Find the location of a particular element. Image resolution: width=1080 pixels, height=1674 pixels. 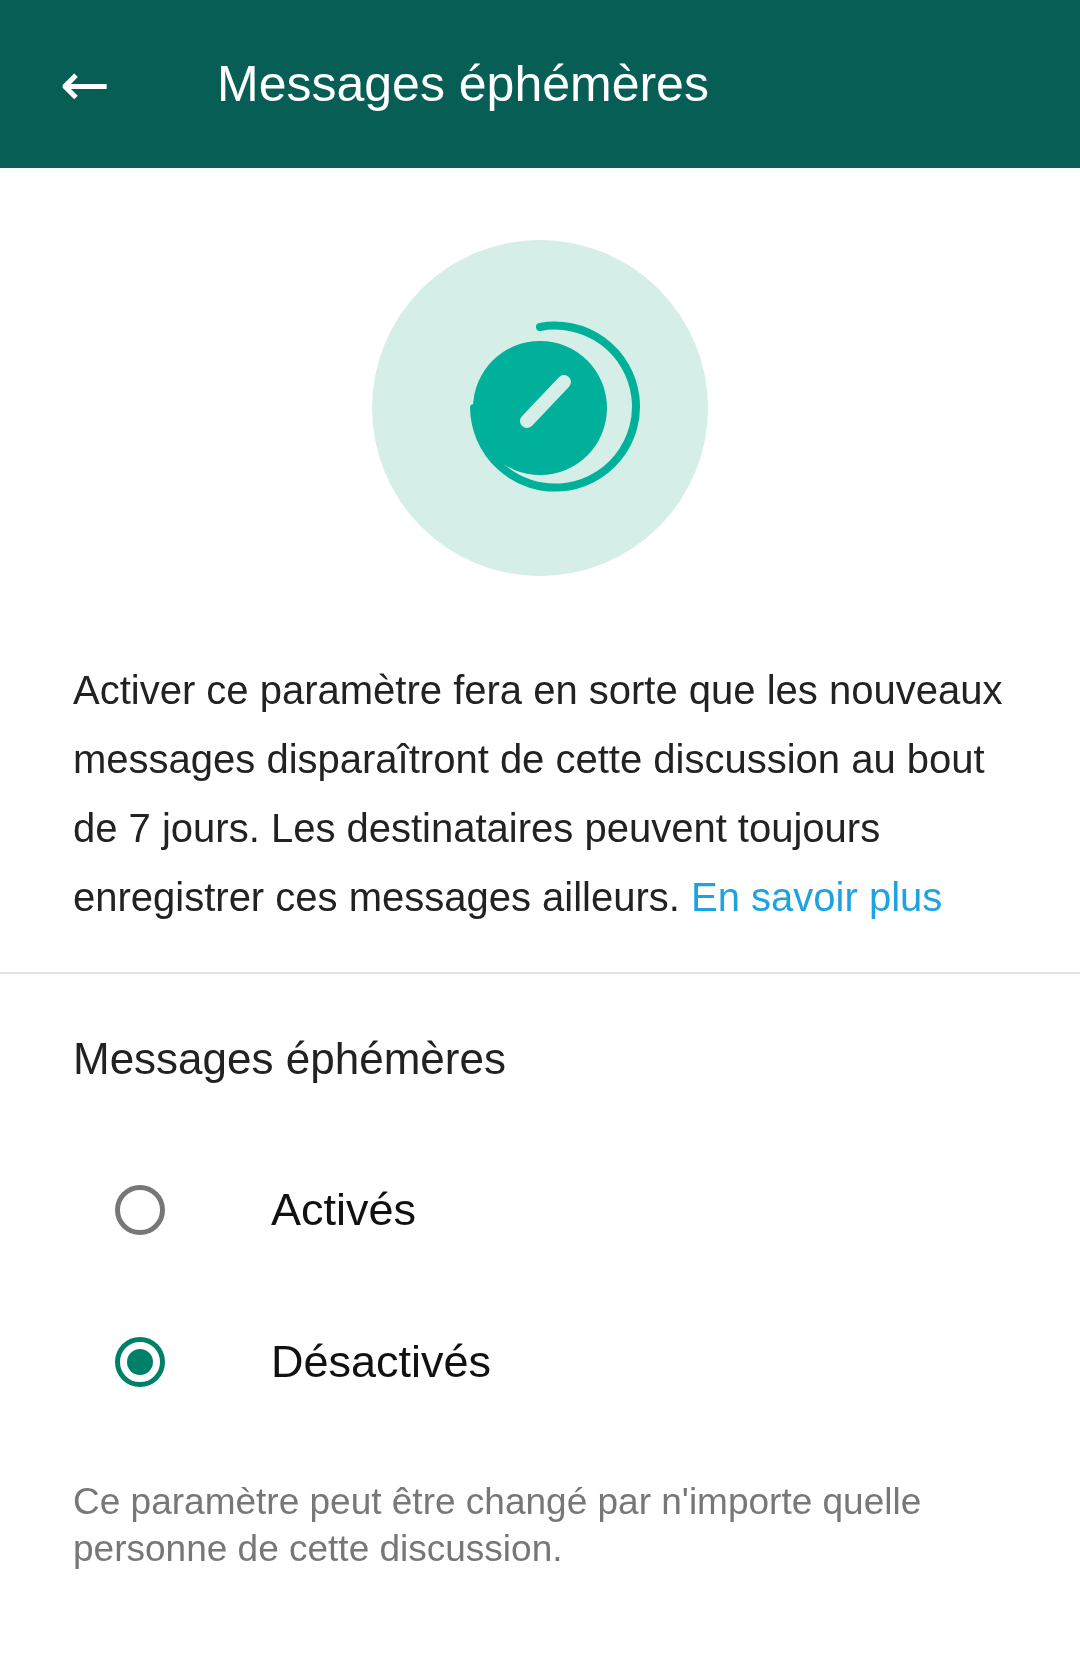

section-title: Messages éphémères is located at coordinates (290, 1059).